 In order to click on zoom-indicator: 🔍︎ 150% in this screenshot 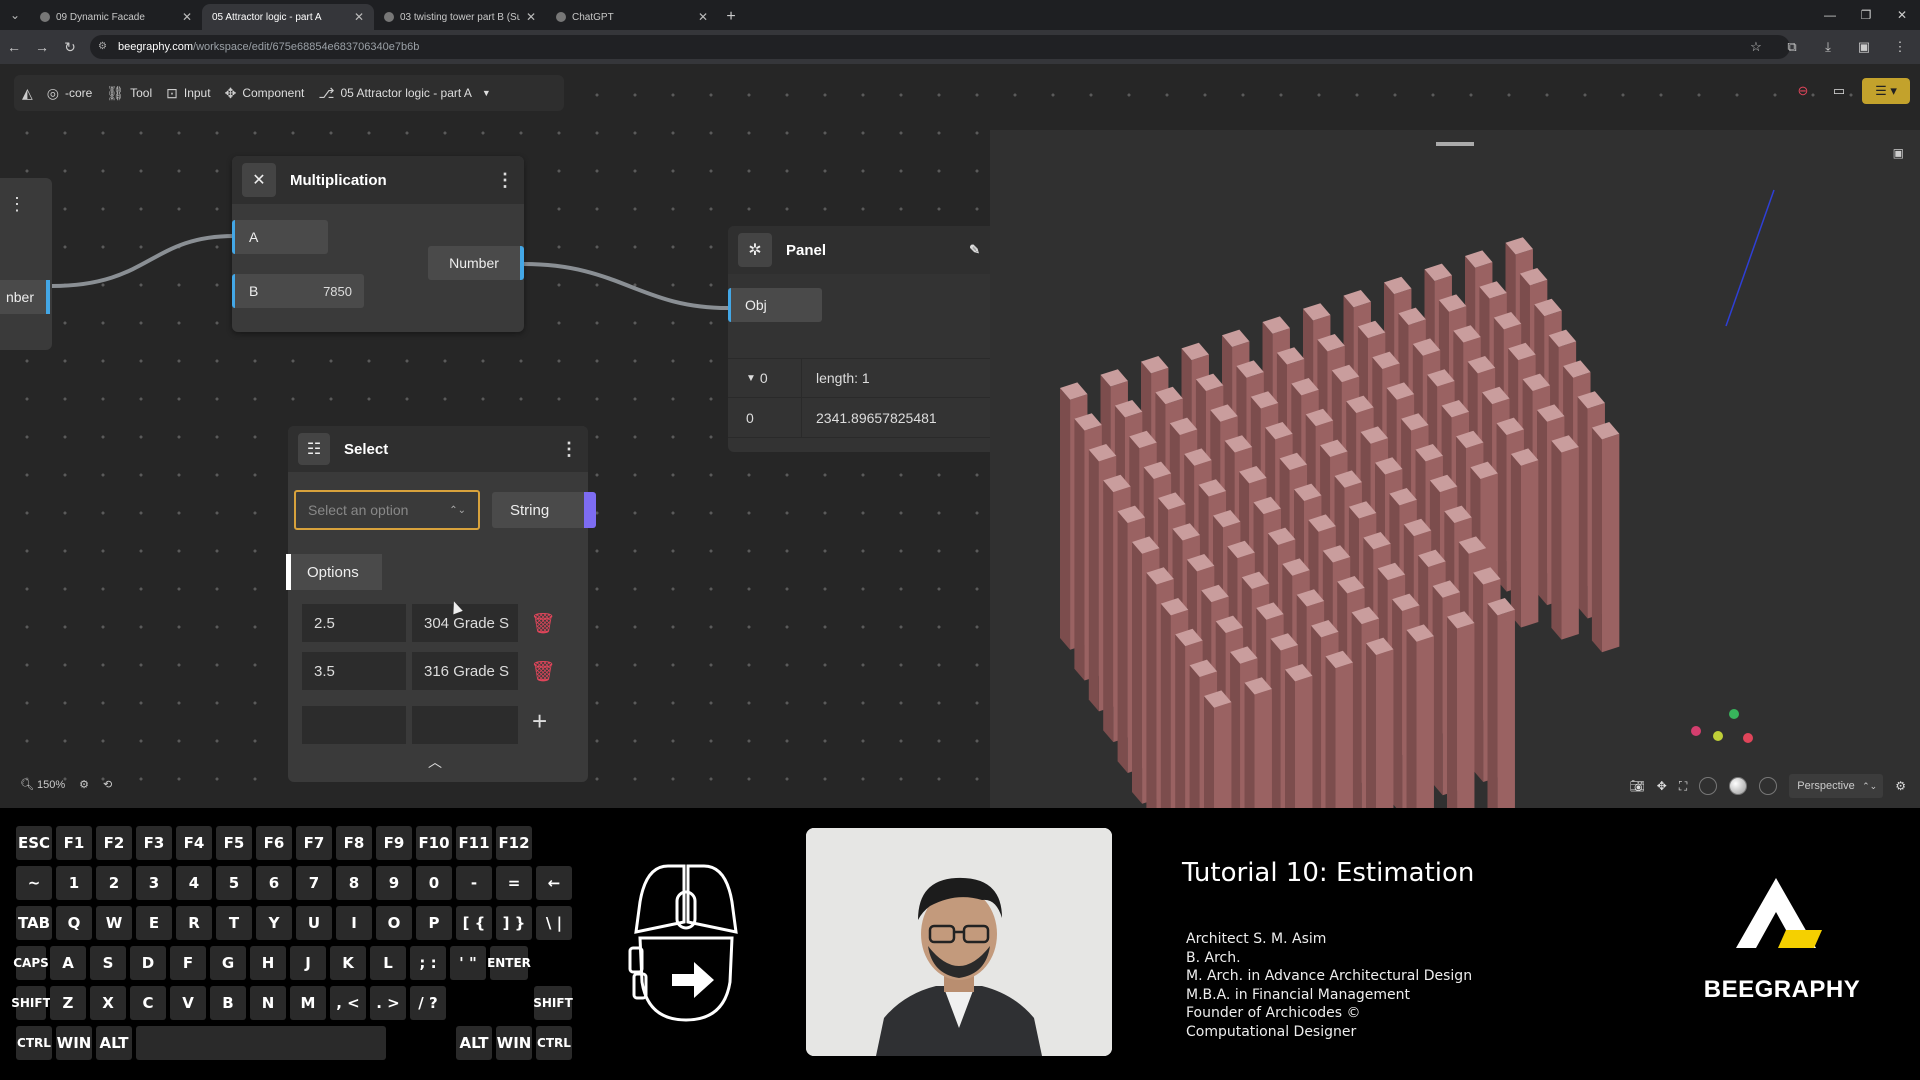, I will do `click(42, 784)`.